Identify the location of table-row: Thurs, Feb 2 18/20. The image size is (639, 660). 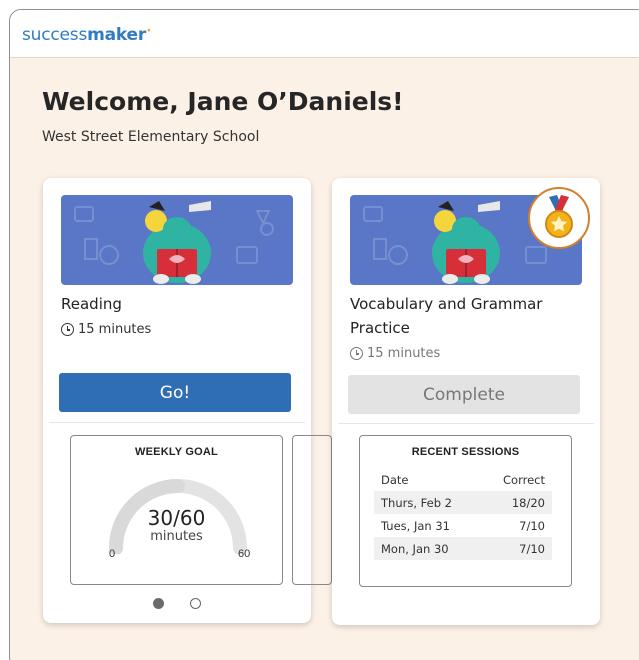
(463, 502).